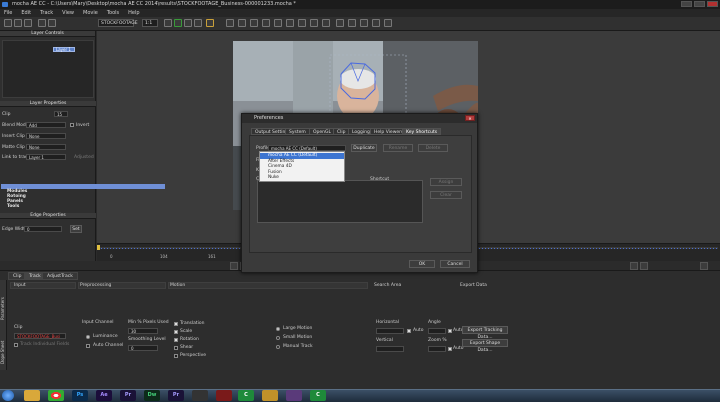 The height and width of the screenshot is (402, 720). What do you see at coordinates (143, 348) in the screenshot?
I see `smoothing-field: 0` at bounding box center [143, 348].